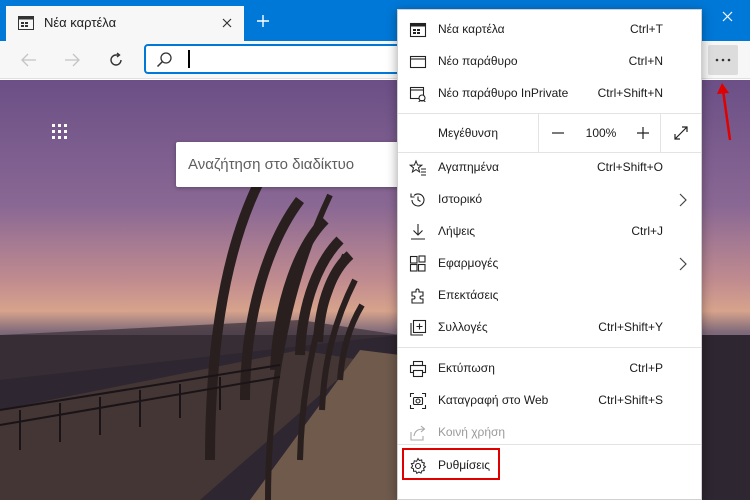 Image resolution: width=750 pixels, height=500 pixels. What do you see at coordinates (468, 263) in the screenshot?
I see `menu-item-label: Εφαρμογές` at bounding box center [468, 263].